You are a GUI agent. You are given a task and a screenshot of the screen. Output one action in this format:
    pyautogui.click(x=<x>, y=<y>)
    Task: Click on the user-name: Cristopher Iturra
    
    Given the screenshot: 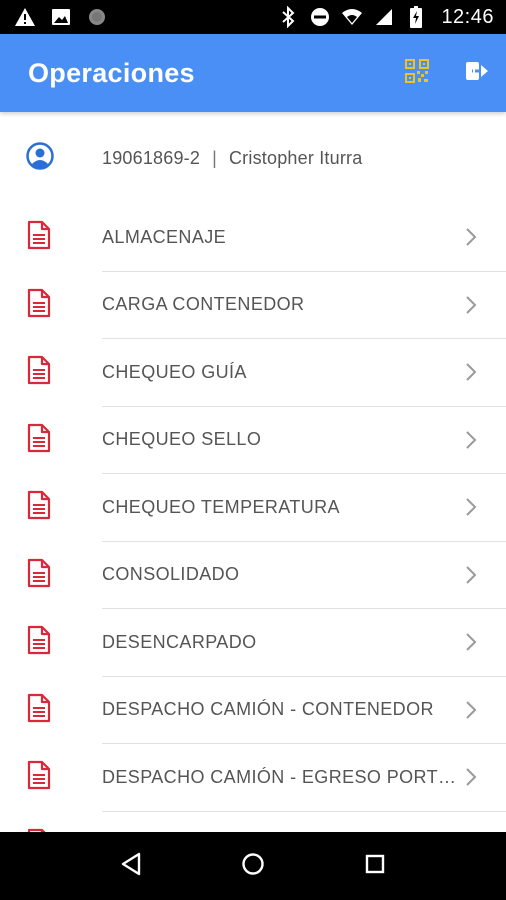 What is the action you would take?
    pyautogui.click(x=295, y=157)
    